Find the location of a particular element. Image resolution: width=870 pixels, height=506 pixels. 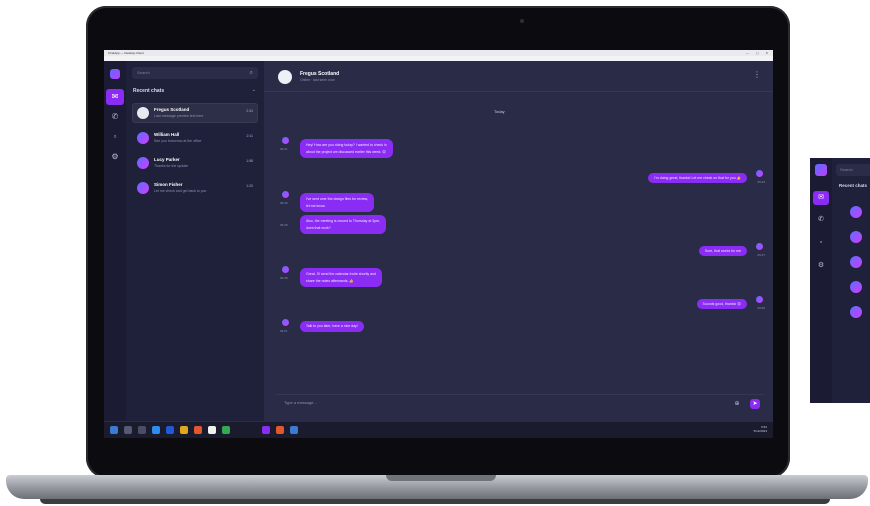

start-icon is located at coordinates (114, 430).